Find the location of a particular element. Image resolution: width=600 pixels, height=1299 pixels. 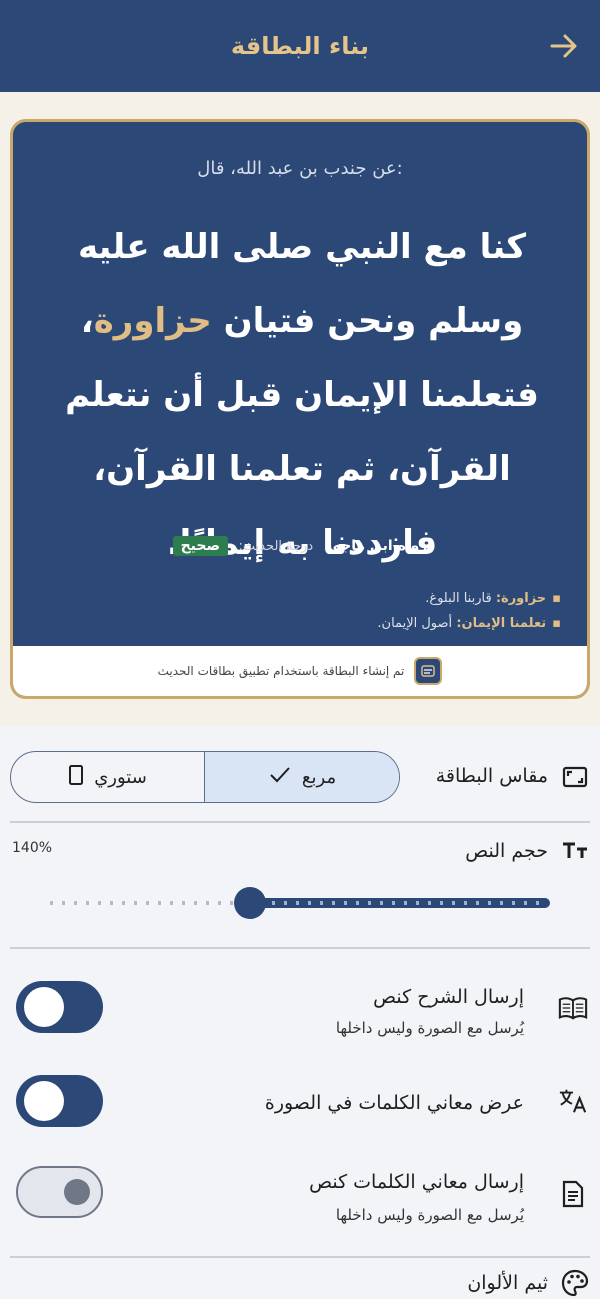

slider-ticks is located at coordinates (400, 903).